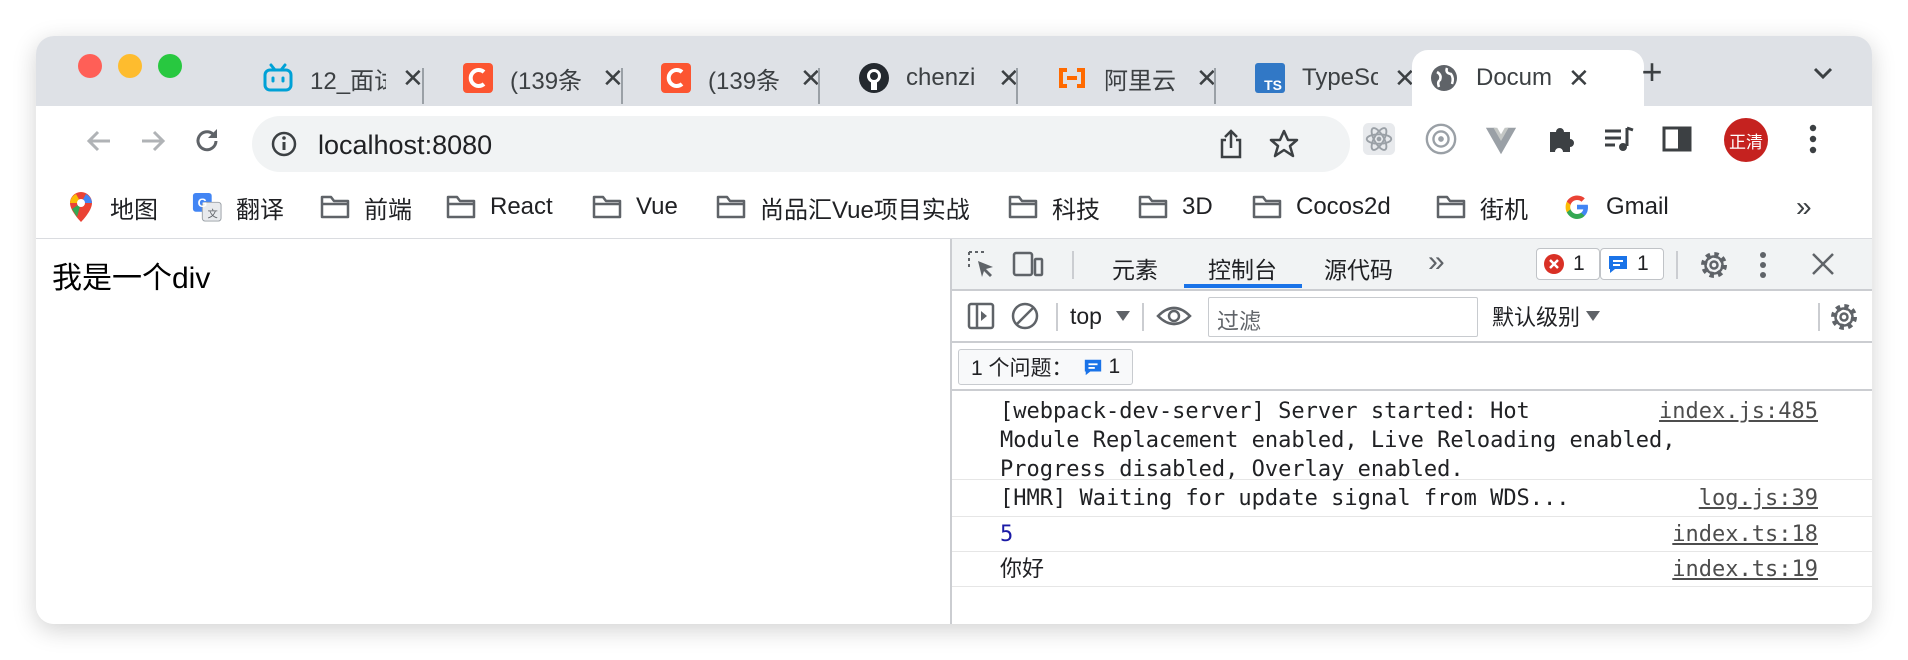 The height and width of the screenshot is (660, 1908). I want to click on error-count: 1, so click(1579, 263).